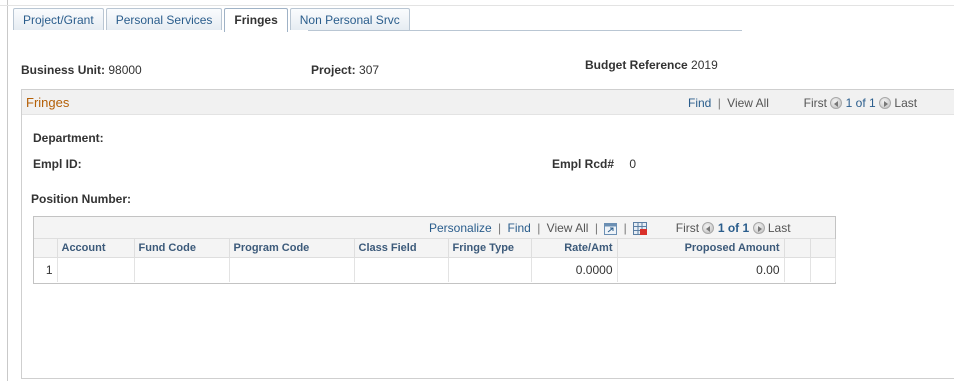 The height and width of the screenshot is (381, 954). What do you see at coordinates (46, 248) in the screenshot?
I see `column-header-row-number` at bounding box center [46, 248].